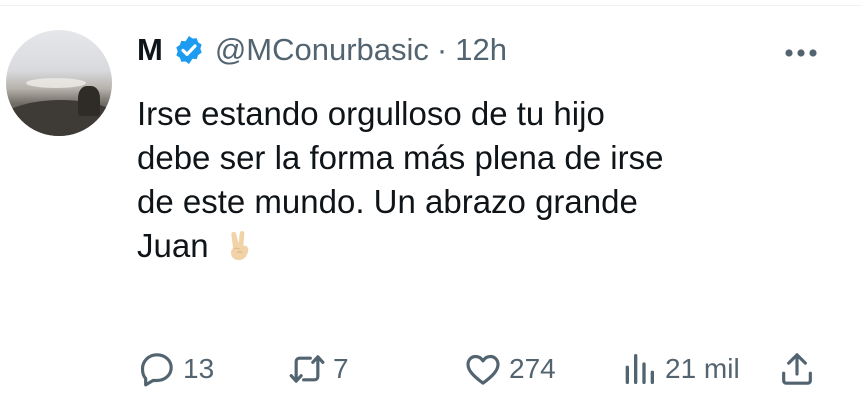  I want to click on share-button, so click(797, 369).